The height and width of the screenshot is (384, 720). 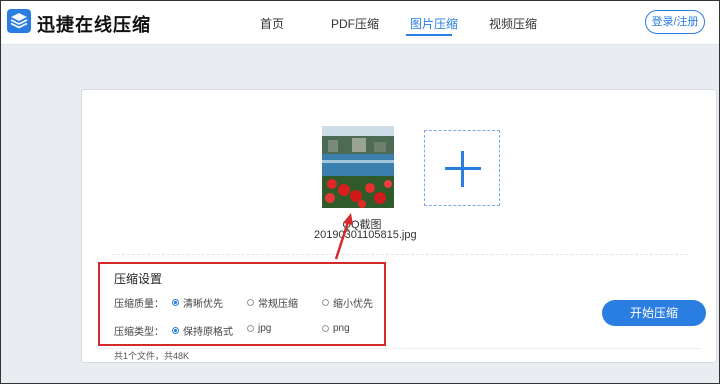 What do you see at coordinates (139, 332) in the screenshot?
I see `type-label: 压缩类型：` at bounding box center [139, 332].